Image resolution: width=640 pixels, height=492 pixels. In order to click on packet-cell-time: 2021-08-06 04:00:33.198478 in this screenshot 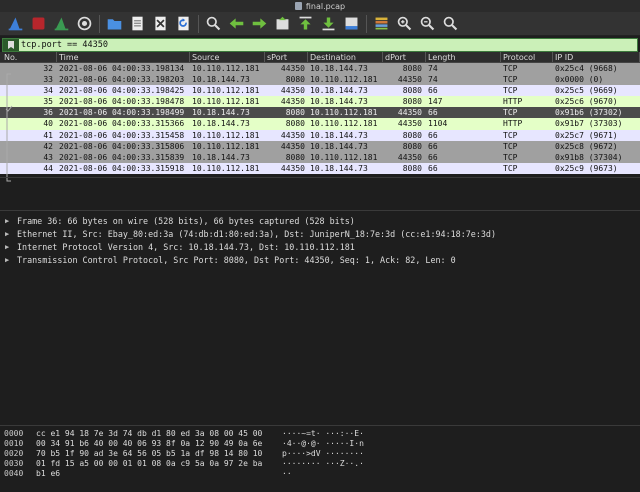, I will do `click(122, 102)`.